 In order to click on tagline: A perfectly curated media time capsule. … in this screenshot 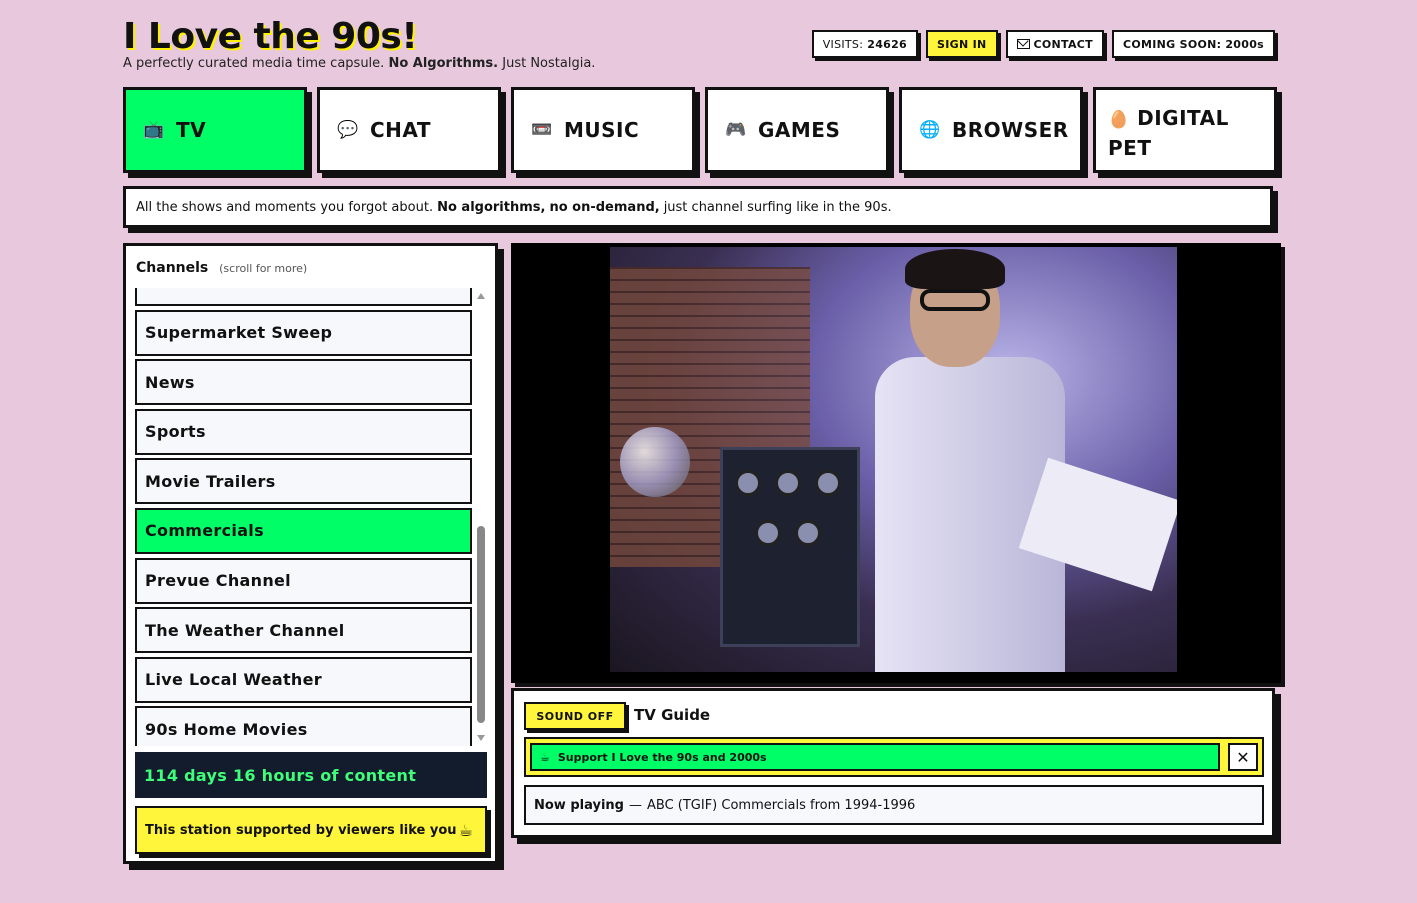, I will do `click(359, 63)`.